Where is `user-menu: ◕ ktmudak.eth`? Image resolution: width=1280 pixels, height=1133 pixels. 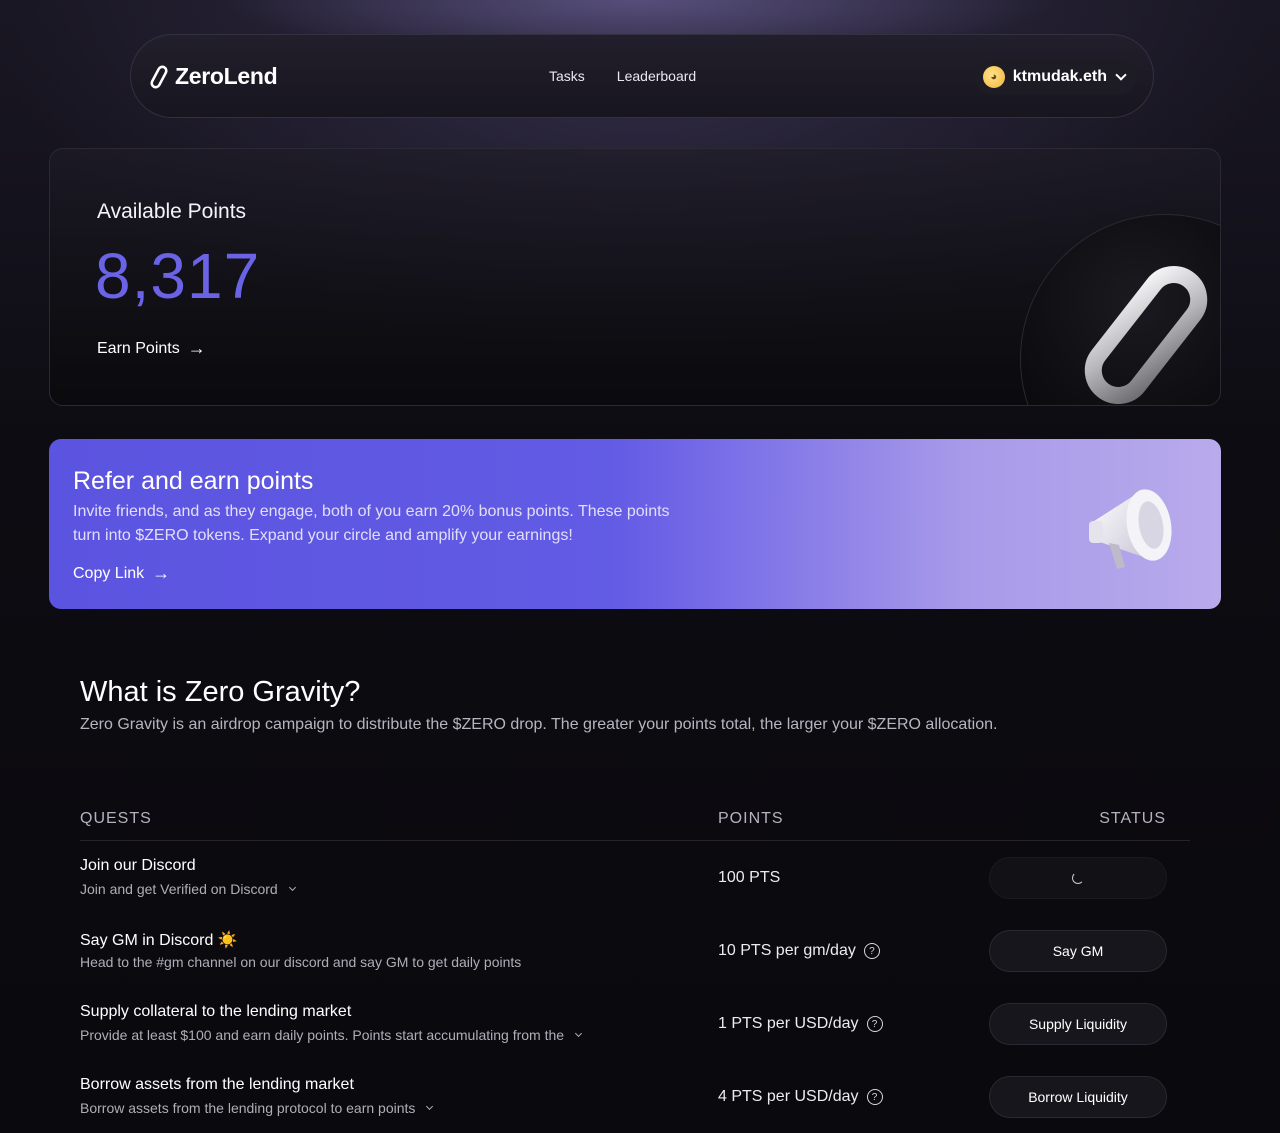
user-menu: ◕ ktmudak.eth is located at coordinates (1055, 77).